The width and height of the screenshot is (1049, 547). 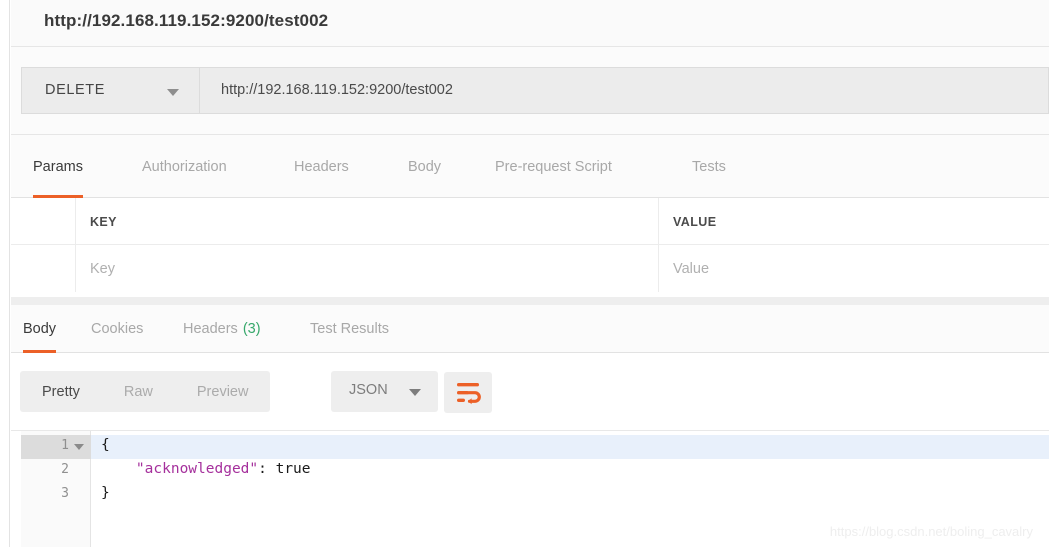 I want to click on tab-authorization-label: Authorization, so click(x=184, y=166).